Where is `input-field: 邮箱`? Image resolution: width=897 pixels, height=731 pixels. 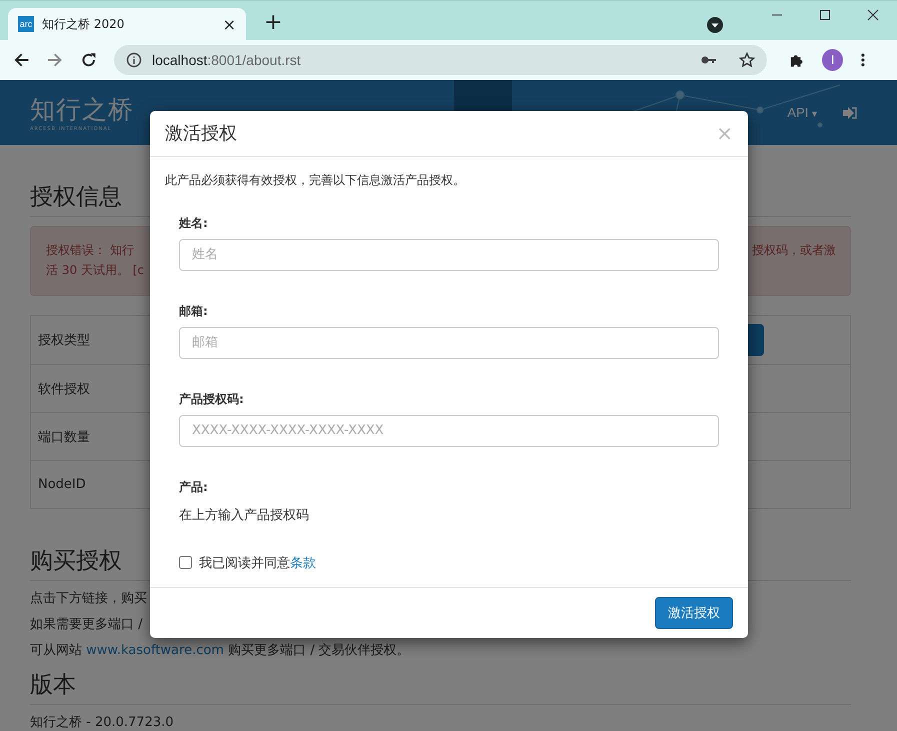 input-field: 邮箱 is located at coordinates (449, 342).